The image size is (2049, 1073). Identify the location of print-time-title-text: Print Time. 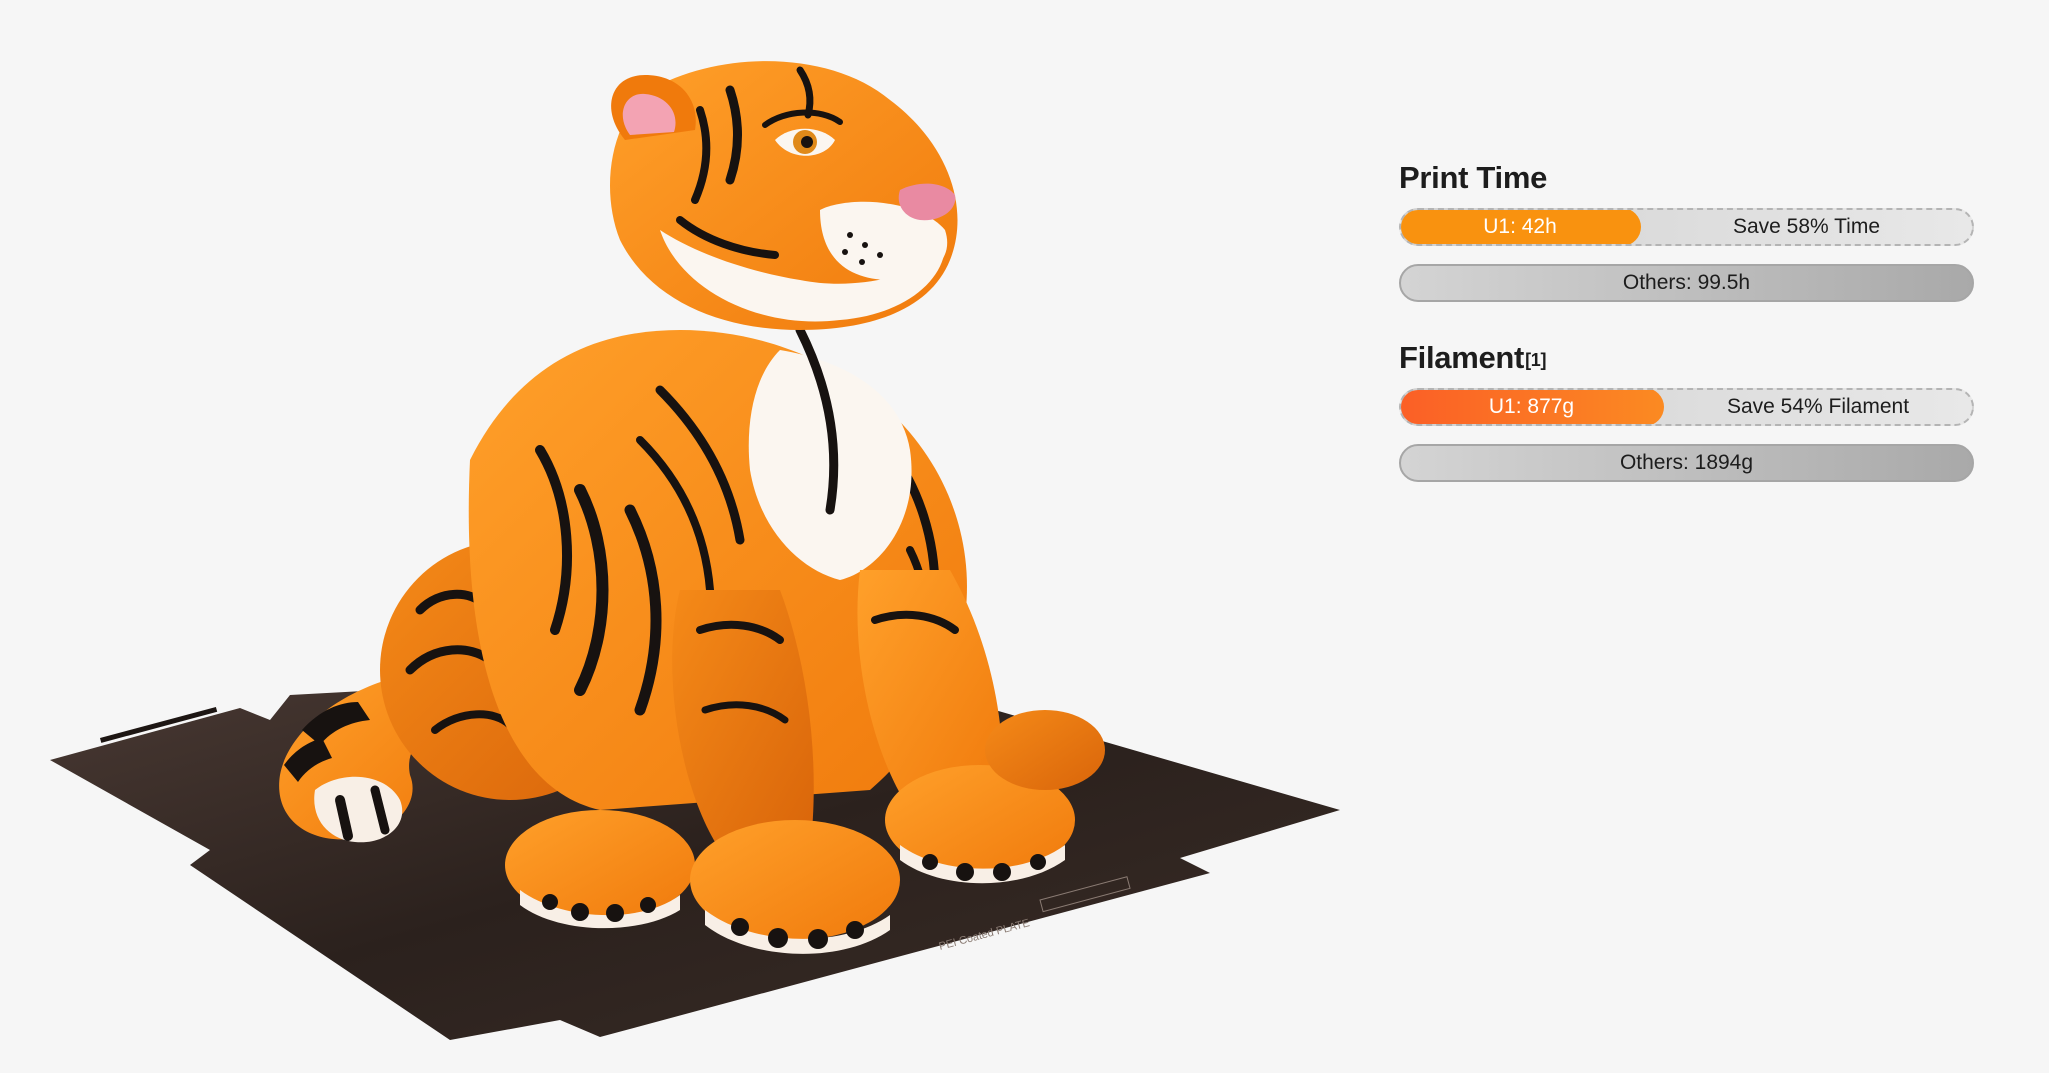
(1473, 177).